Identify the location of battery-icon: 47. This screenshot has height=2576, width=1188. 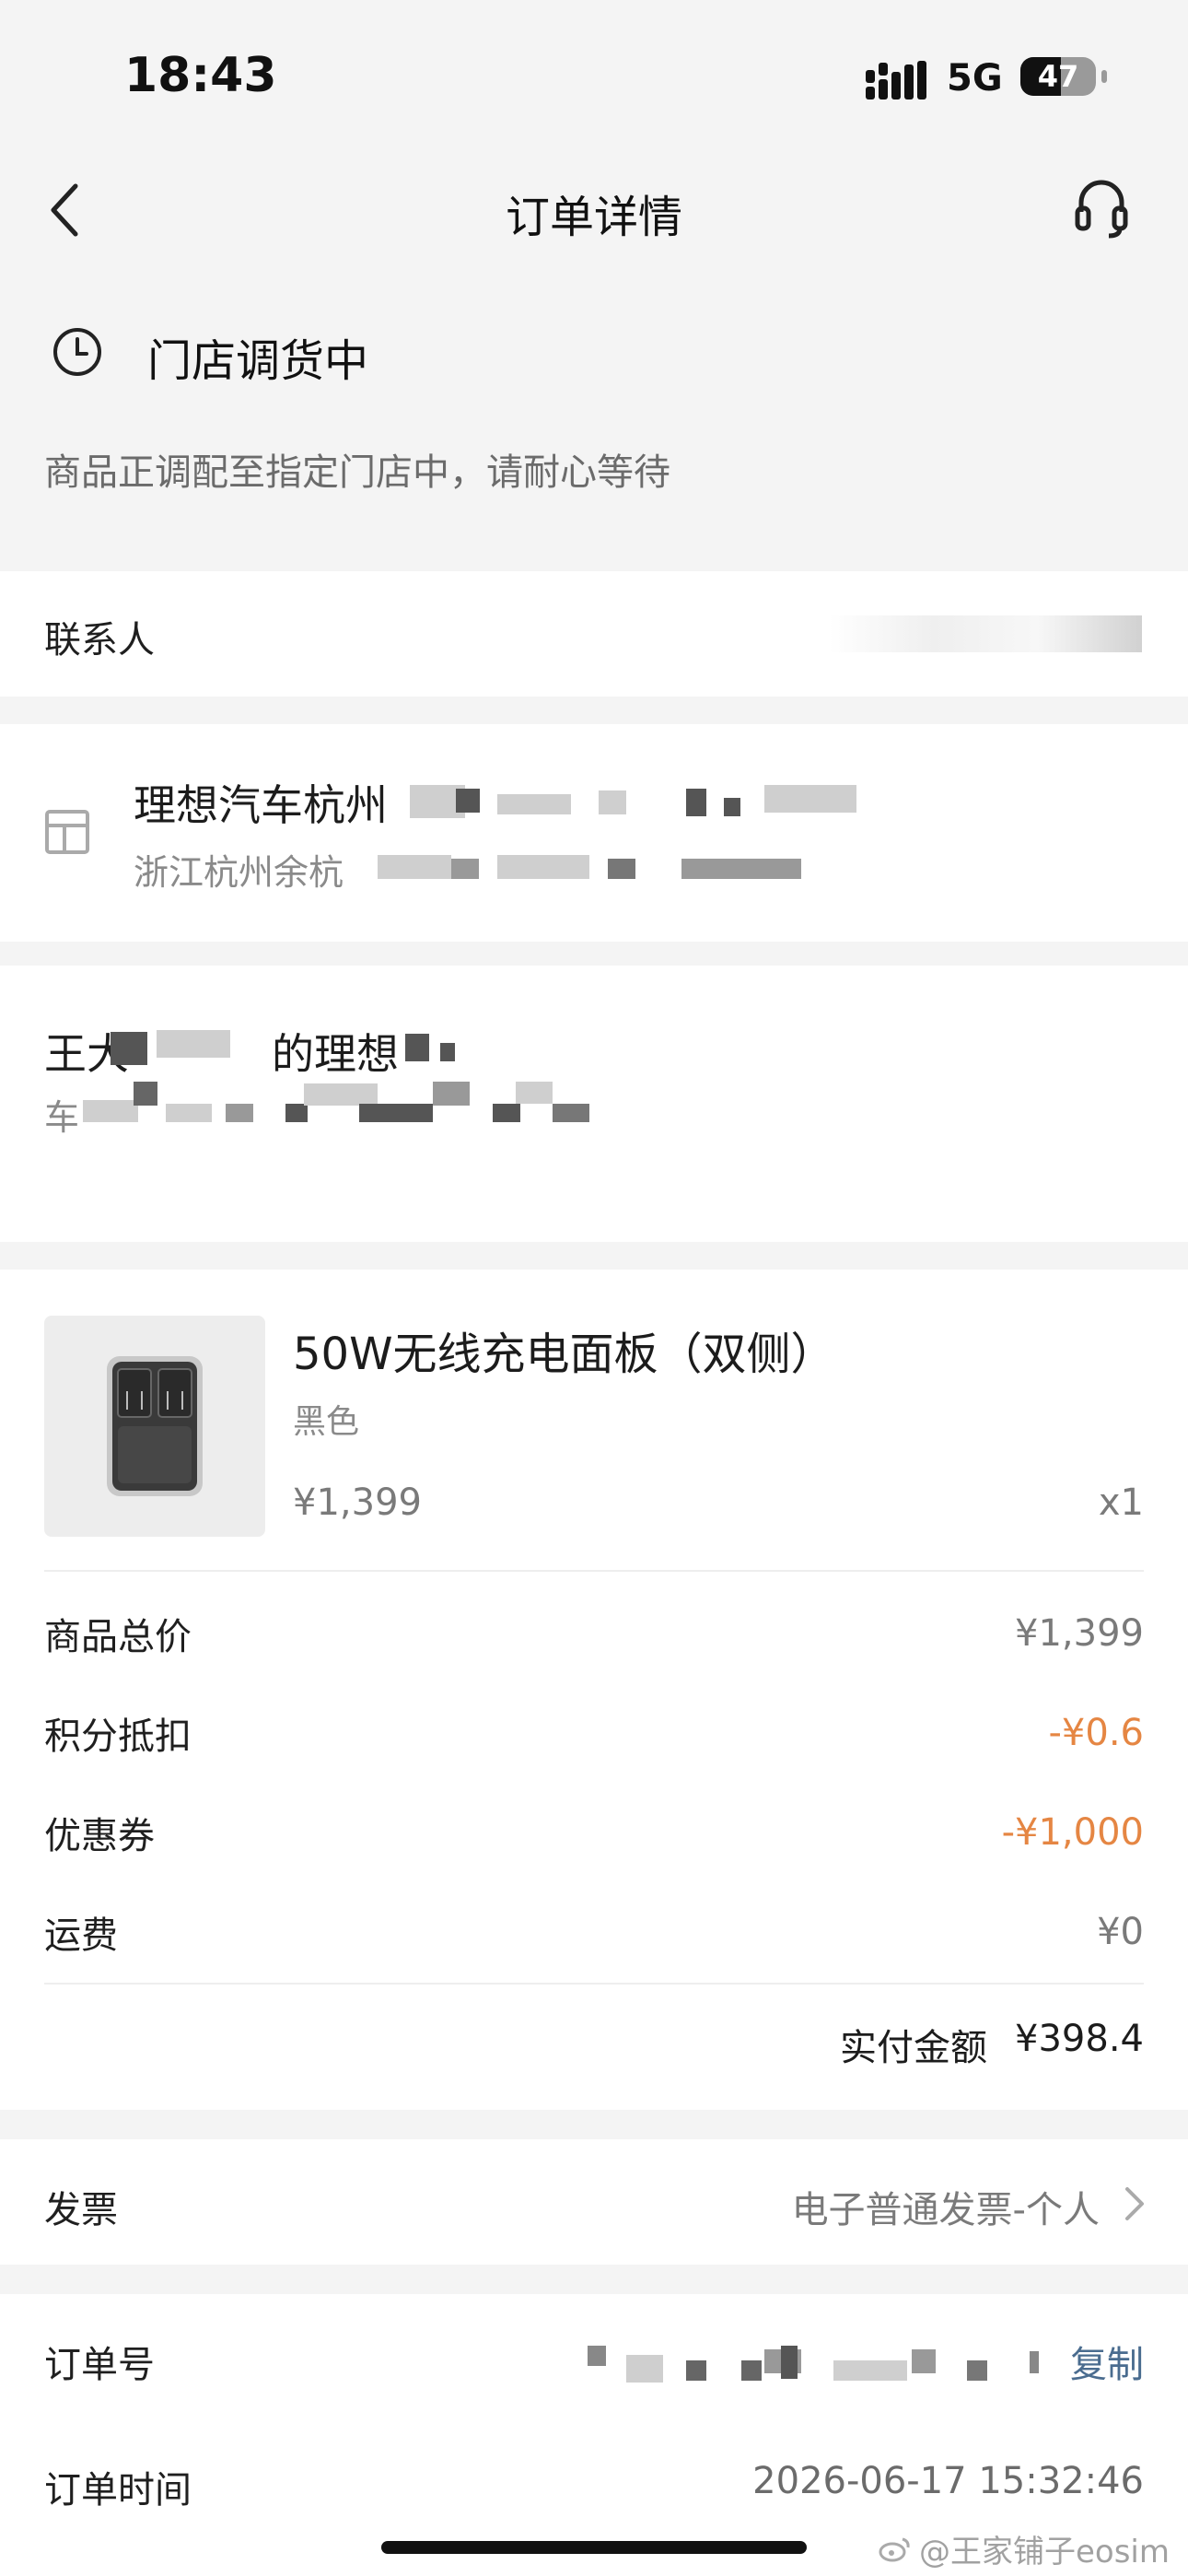
(1058, 76).